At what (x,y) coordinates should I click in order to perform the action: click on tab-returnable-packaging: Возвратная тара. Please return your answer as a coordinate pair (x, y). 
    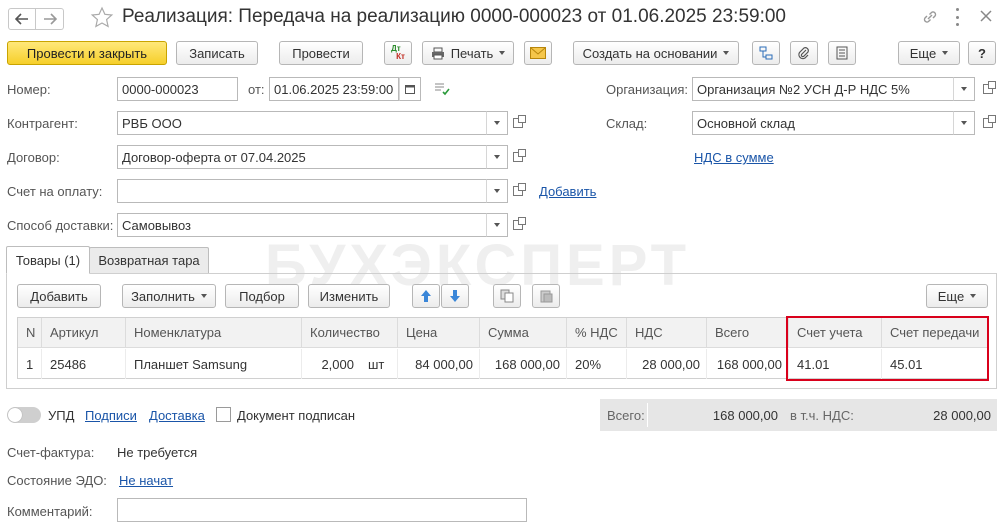
    Looking at the image, I should click on (149, 260).